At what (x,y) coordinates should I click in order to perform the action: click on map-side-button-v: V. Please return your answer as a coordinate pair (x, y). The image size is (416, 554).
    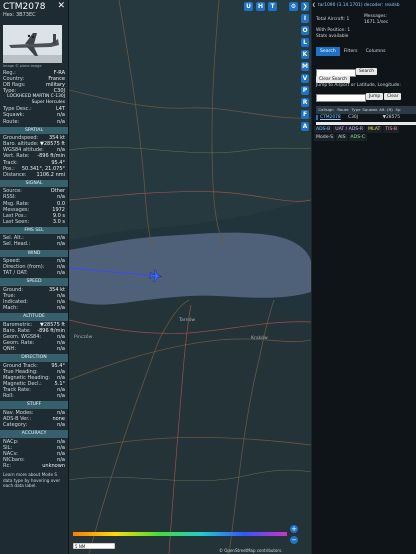
    Looking at the image, I should click on (305, 78).